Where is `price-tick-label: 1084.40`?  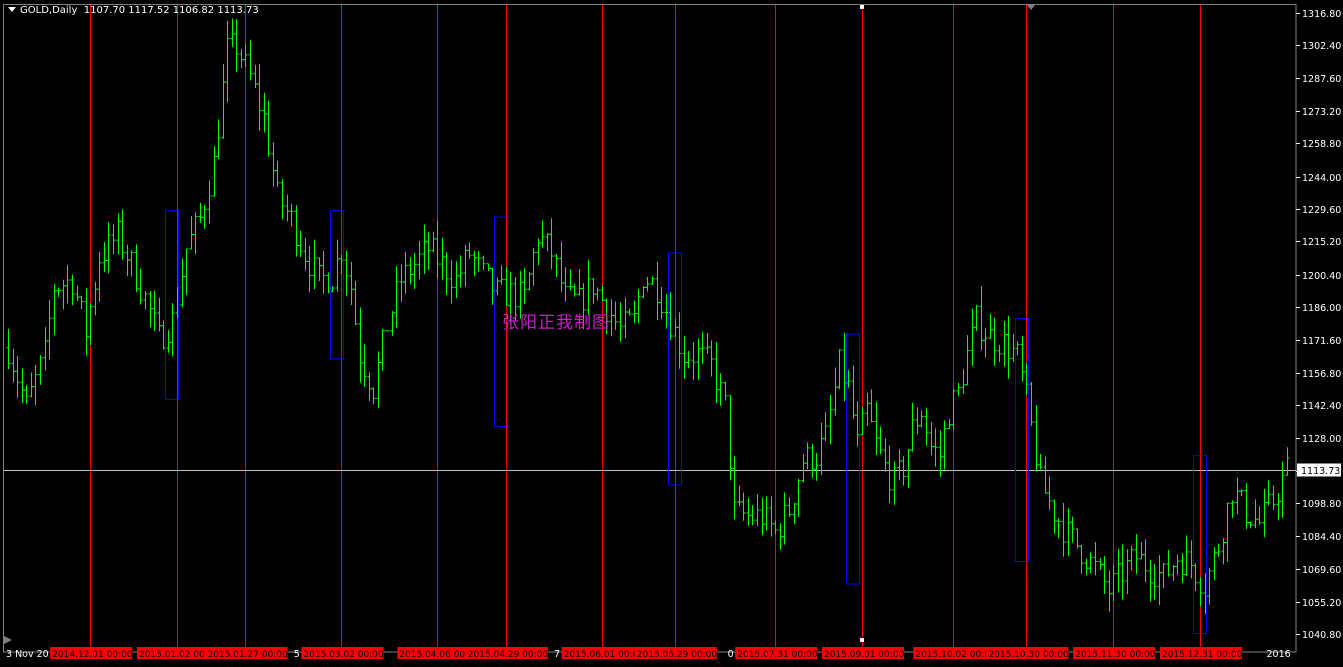
price-tick-label: 1084.40 is located at coordinates (1321, 537).